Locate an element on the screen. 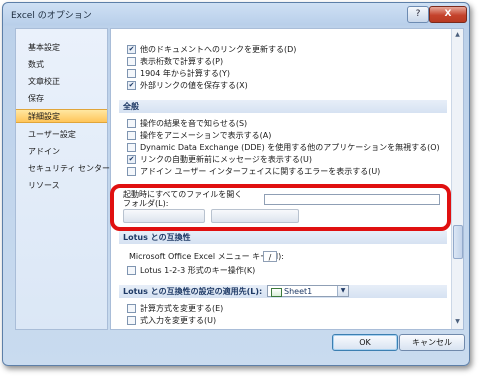  checkbox-formula-evaluation is located at coordinates (131, 308).